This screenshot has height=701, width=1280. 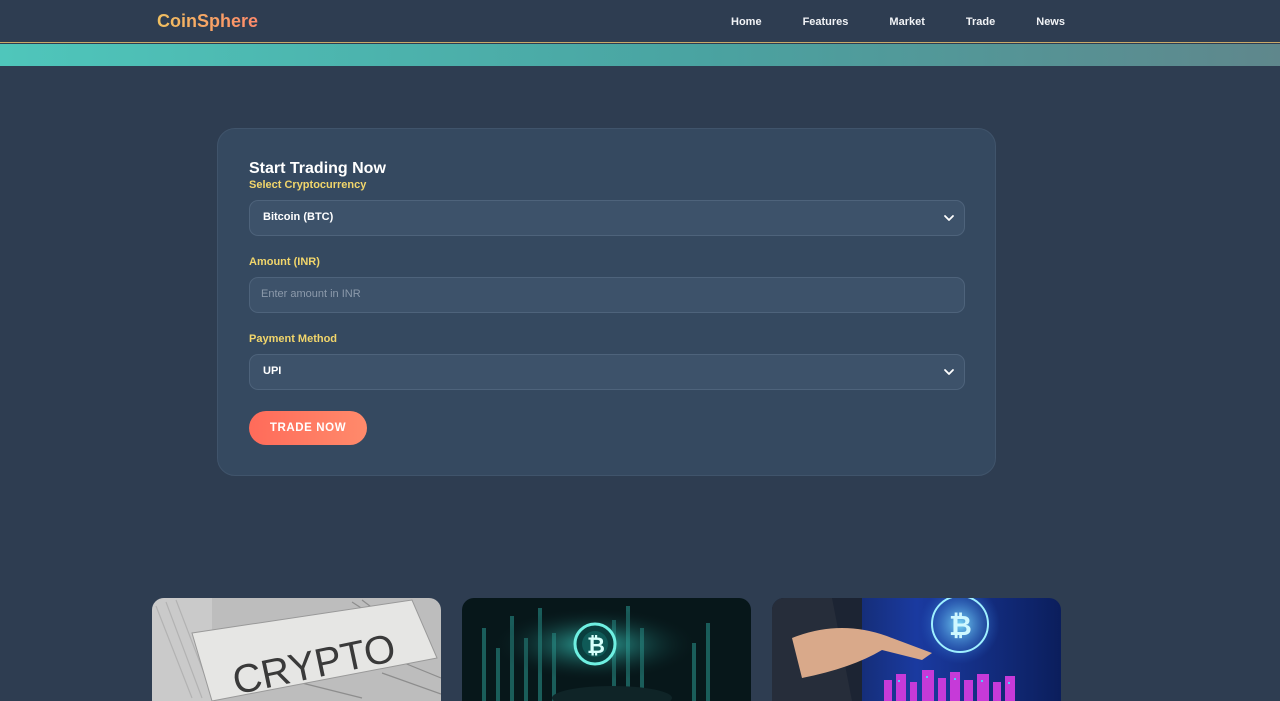 I want to click on card-title: Start Trading Now, so click(x=317, y=168).